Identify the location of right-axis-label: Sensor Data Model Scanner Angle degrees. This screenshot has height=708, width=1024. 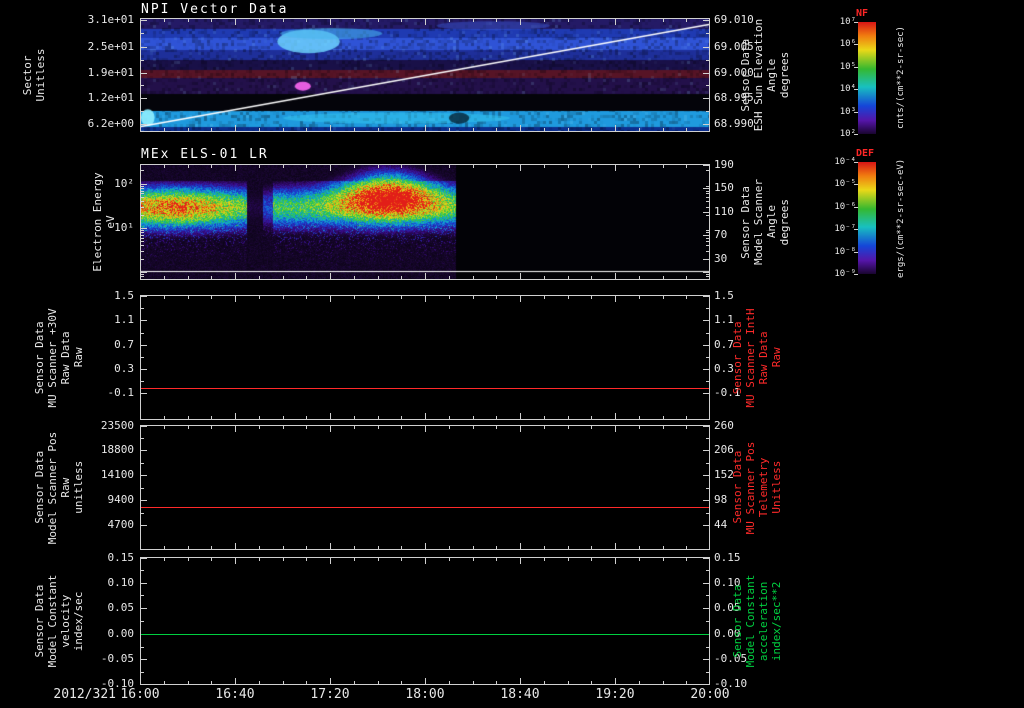
(765, 222).